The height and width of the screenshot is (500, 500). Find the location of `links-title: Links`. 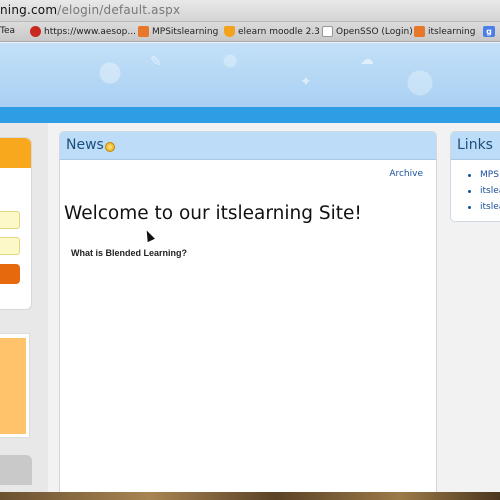

links-title: Links is located at coordinates (475, 145).